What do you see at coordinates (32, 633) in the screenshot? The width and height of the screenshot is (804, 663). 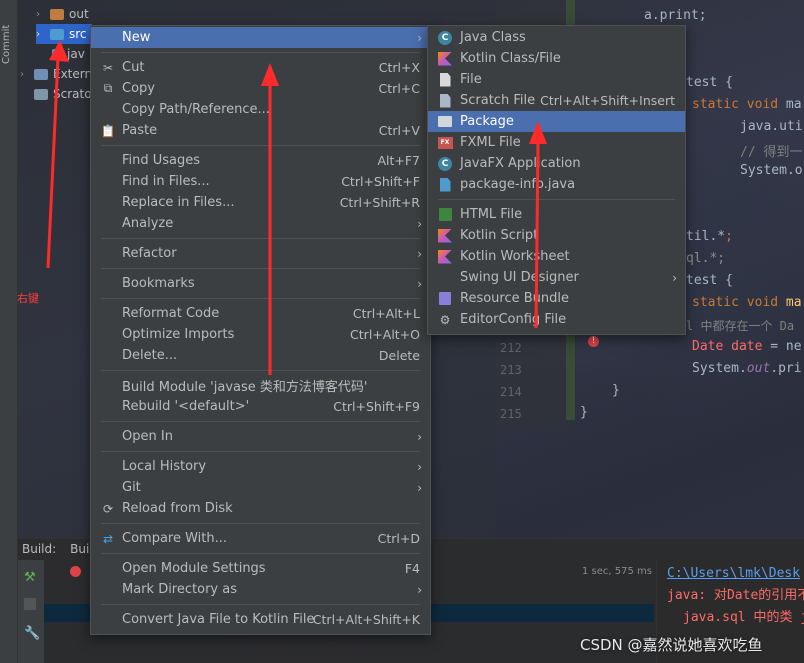 I see `wrench-icon: 🔧` at bounding box center [32, 633].